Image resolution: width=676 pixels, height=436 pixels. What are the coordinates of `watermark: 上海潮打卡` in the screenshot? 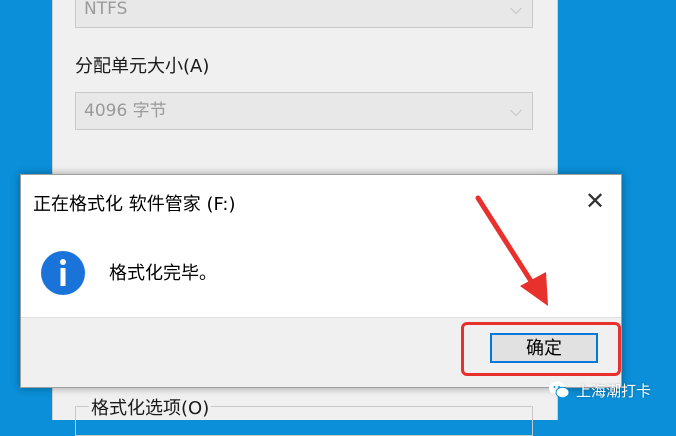 It's located at (599, 390).